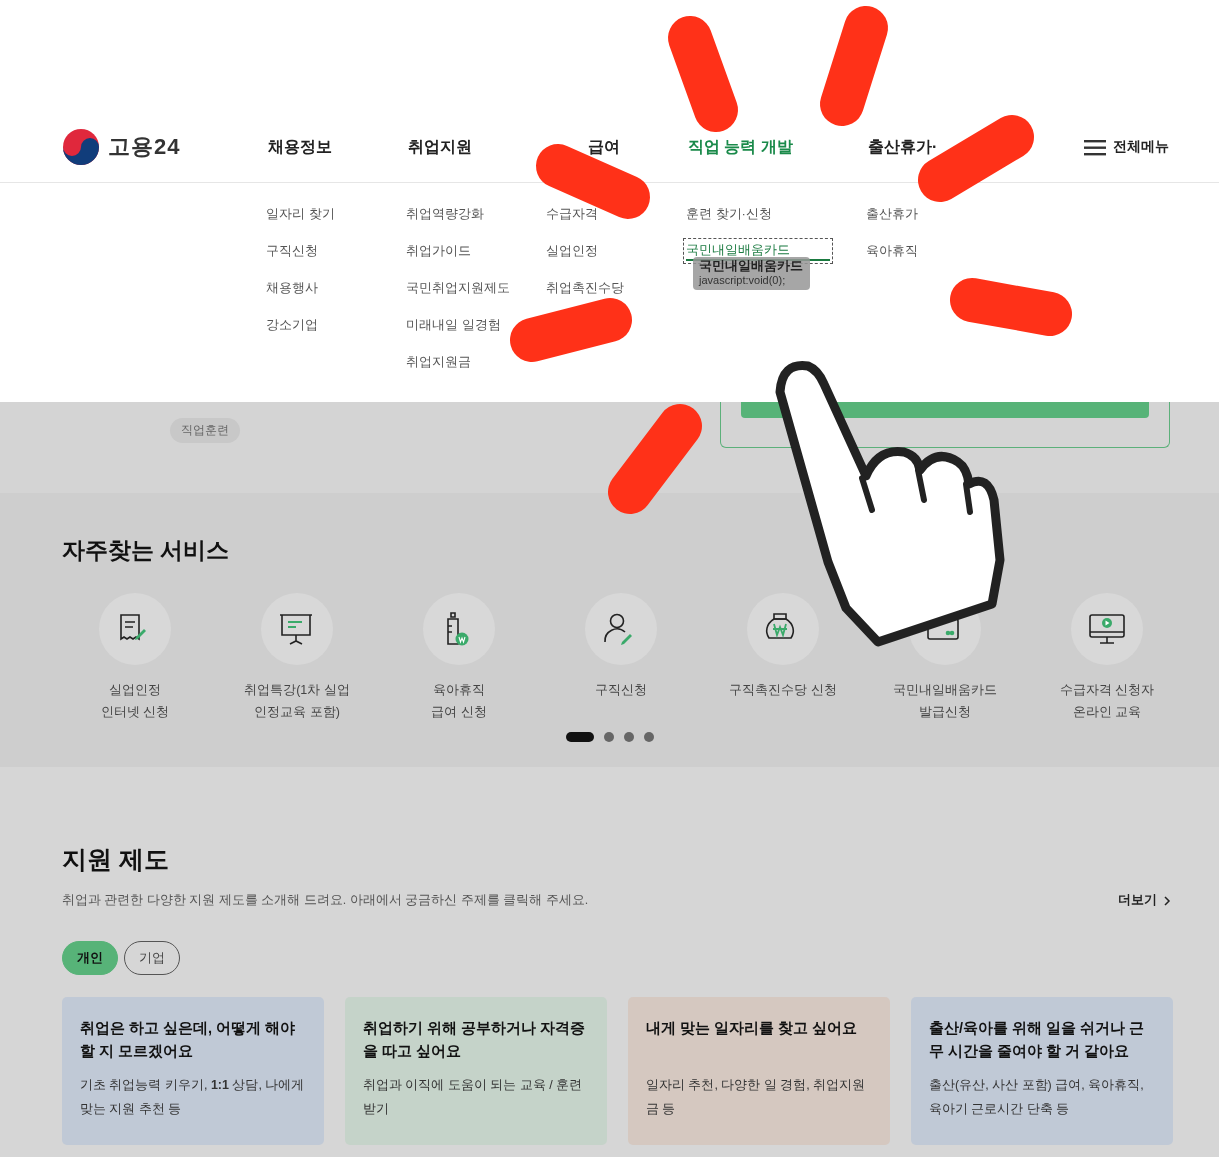 The image size is (1219, 1157). I want to click on nav-menu-item: 취업지원, so click(440, 146).